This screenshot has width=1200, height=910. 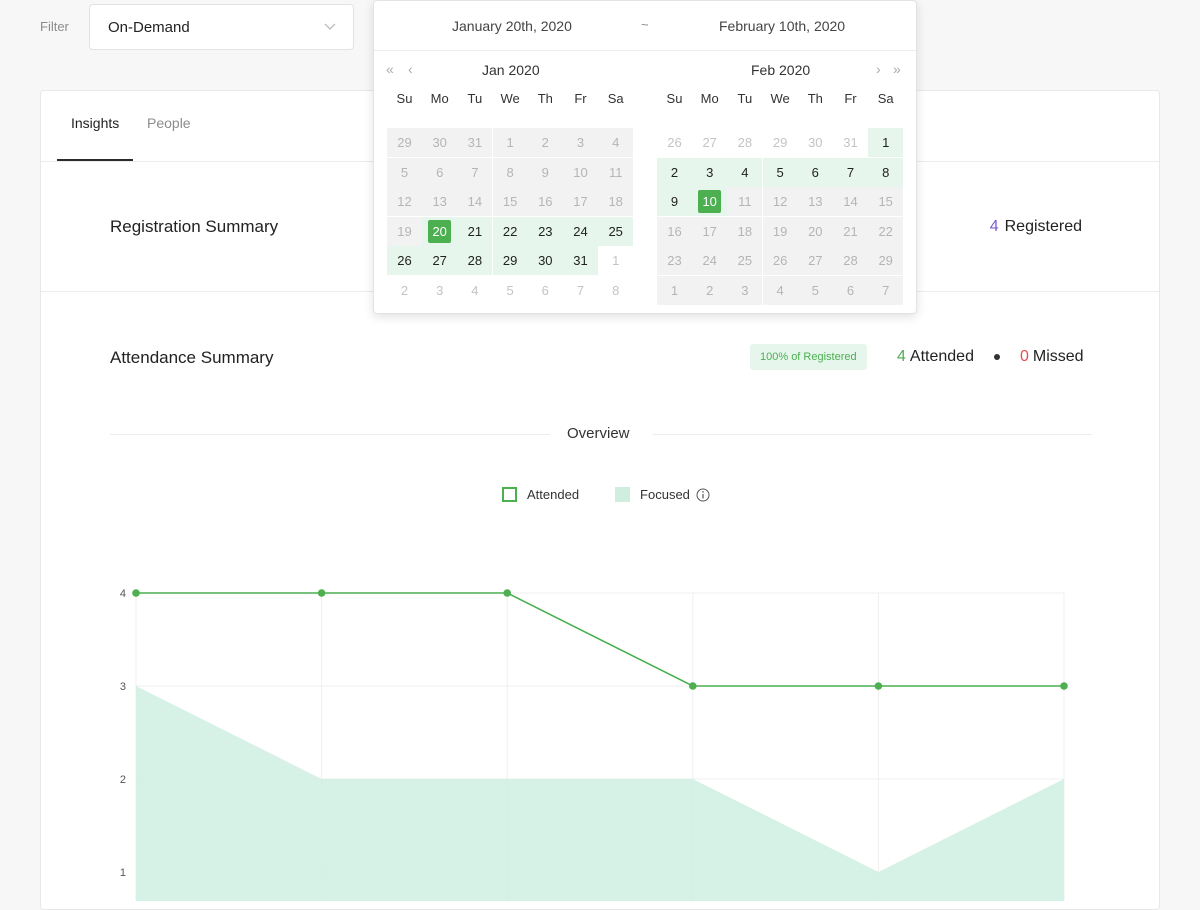 What do you see at coordinates (545, 231) in the screenshot?
I see `date-cell: 23` at bounding box center [545, 231].